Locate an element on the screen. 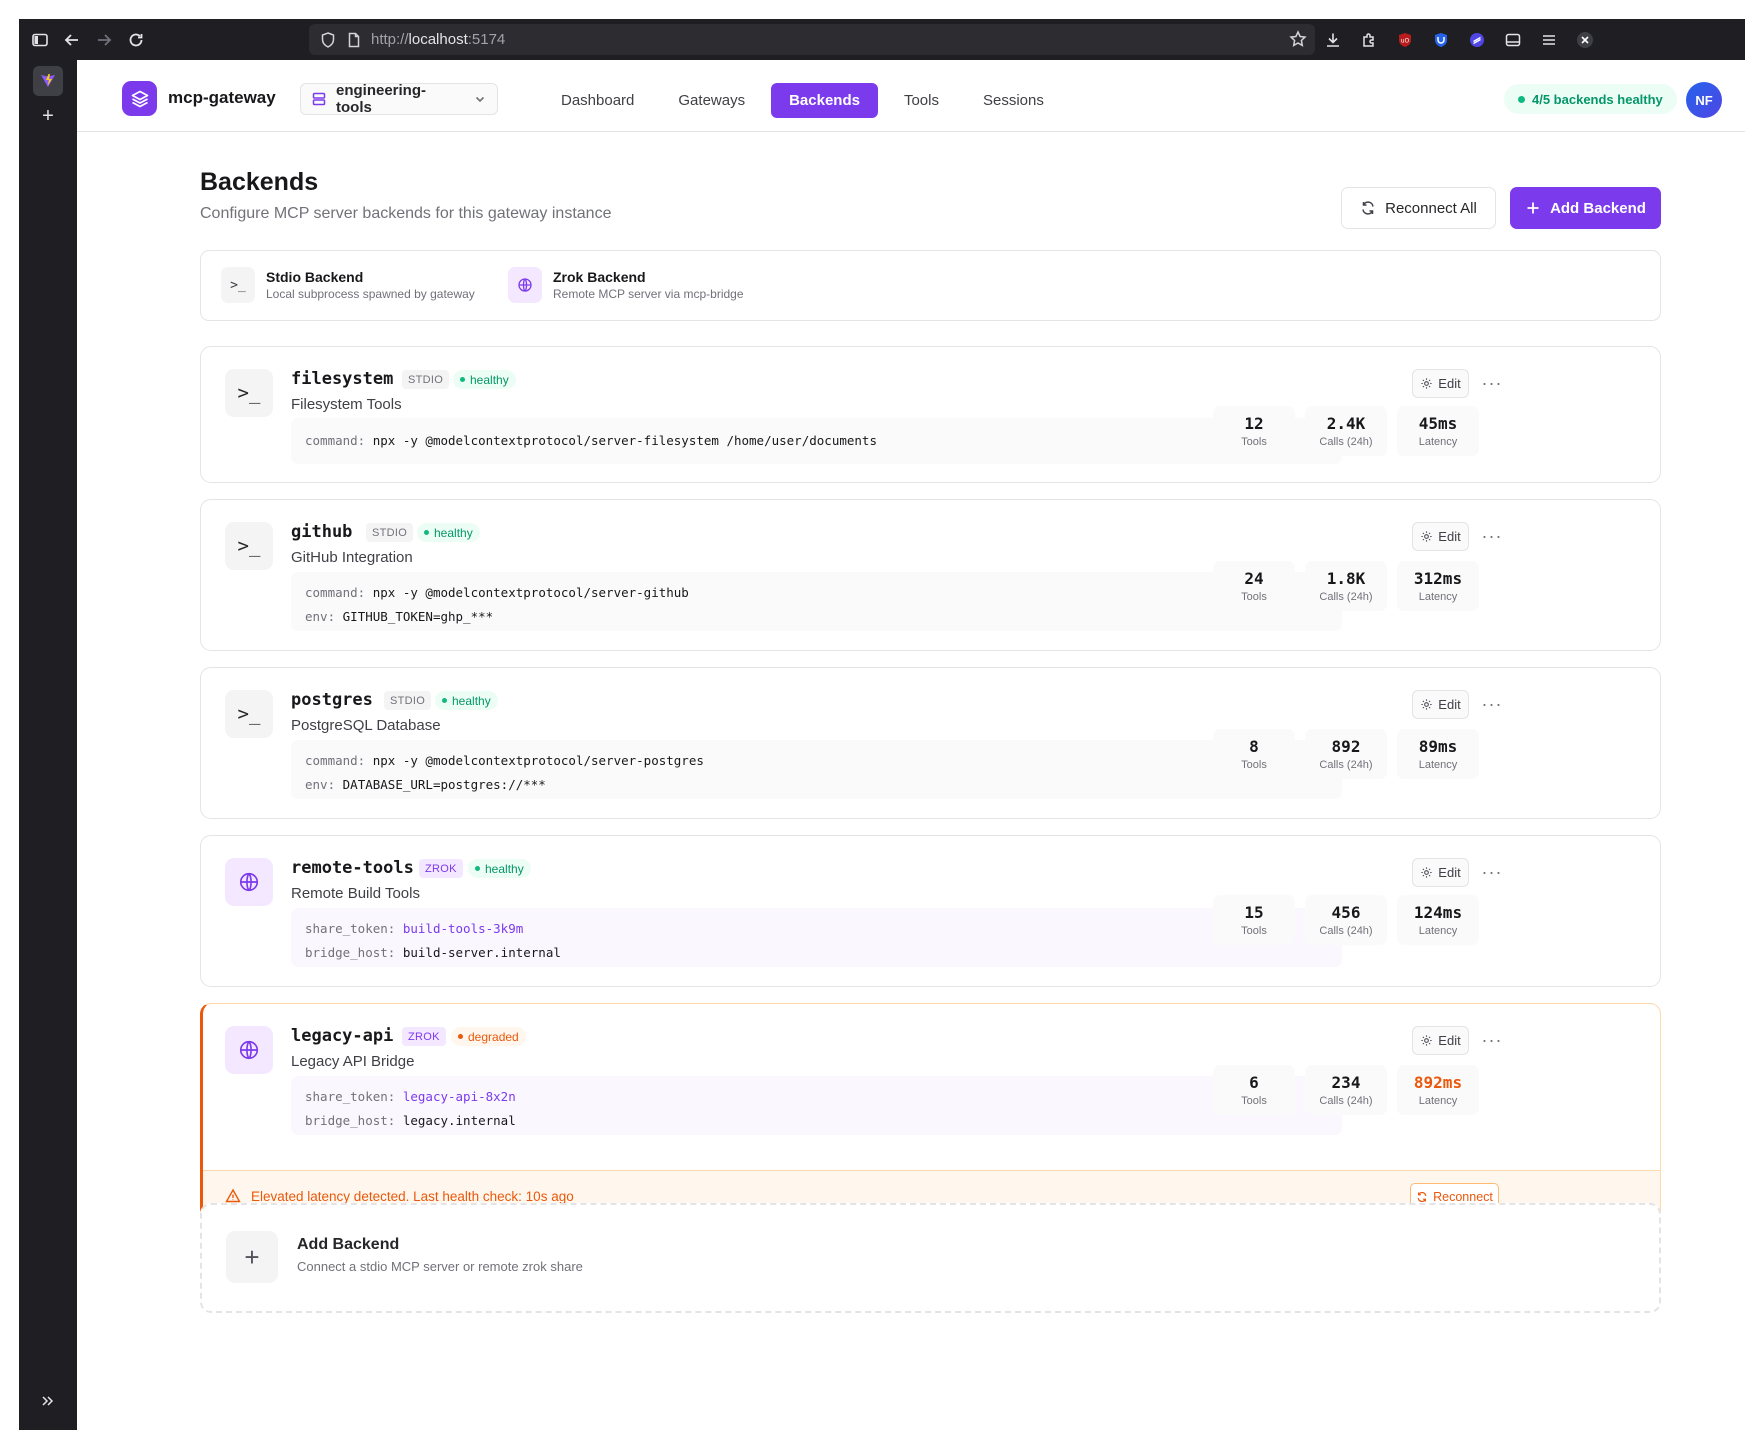 Image resolution: width=1760 pixels, height=1448 pixels. config-value: build-server.internal is located at coordinates (481, 952).